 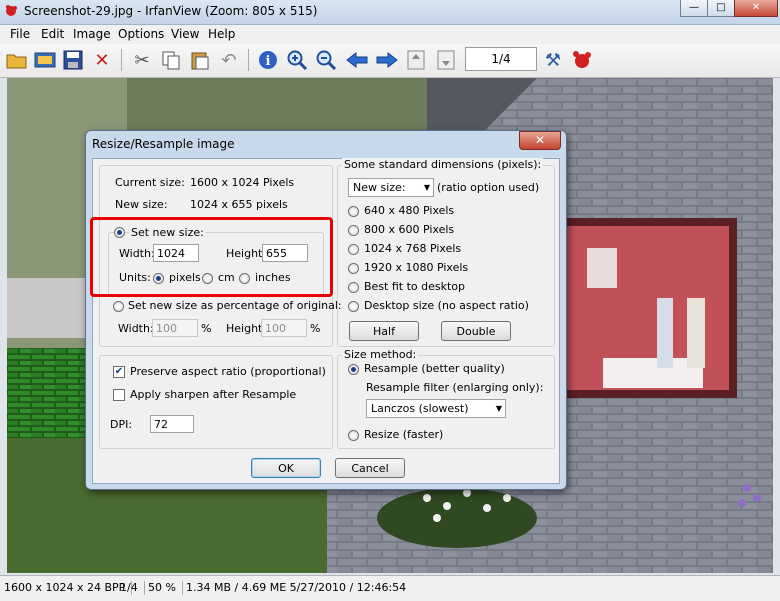 I want to click on apply-sharpen-checkbox, so click(x=119, y=395).